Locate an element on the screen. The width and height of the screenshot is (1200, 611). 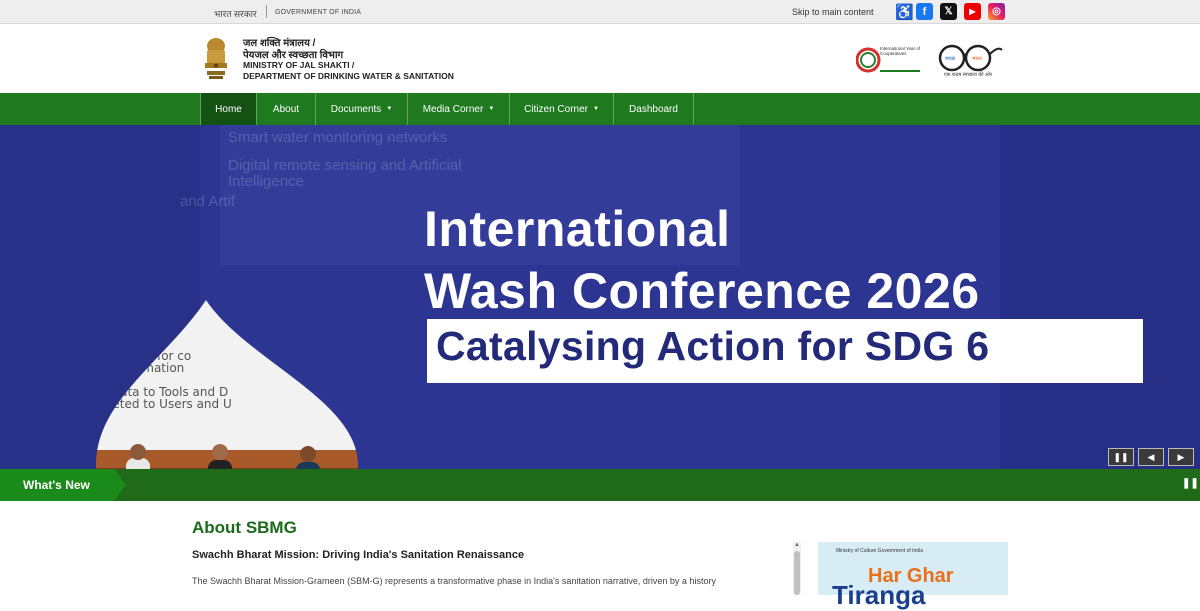
nav-label: Dashboard is located at coordinates (653, 109).